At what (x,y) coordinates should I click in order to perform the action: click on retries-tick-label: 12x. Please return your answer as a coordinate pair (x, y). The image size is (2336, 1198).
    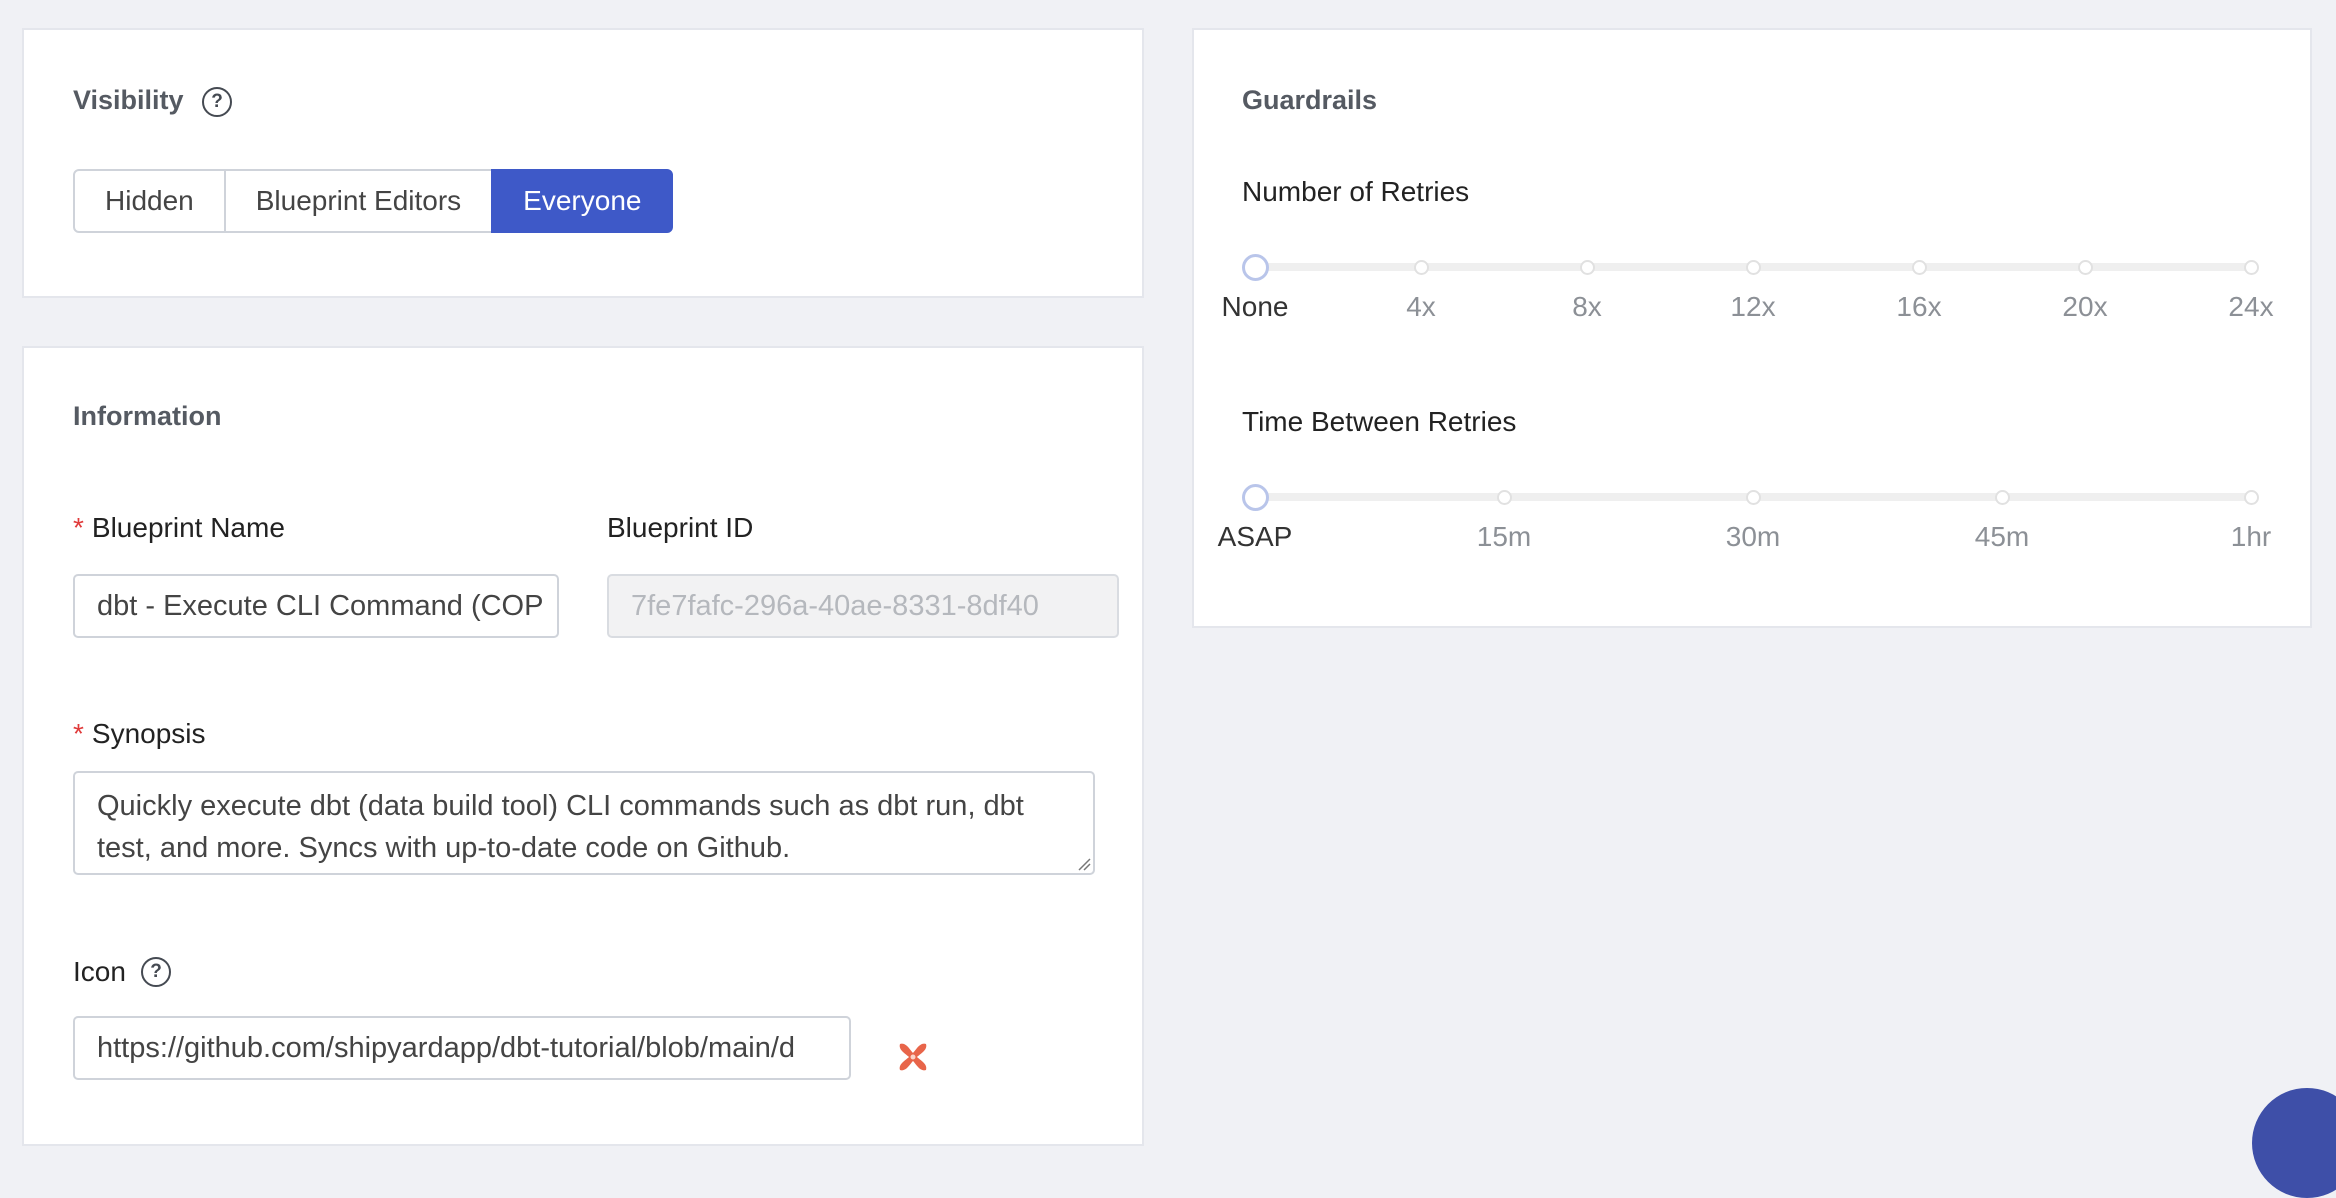
    Looking at the image, I should click on (1752, 307).